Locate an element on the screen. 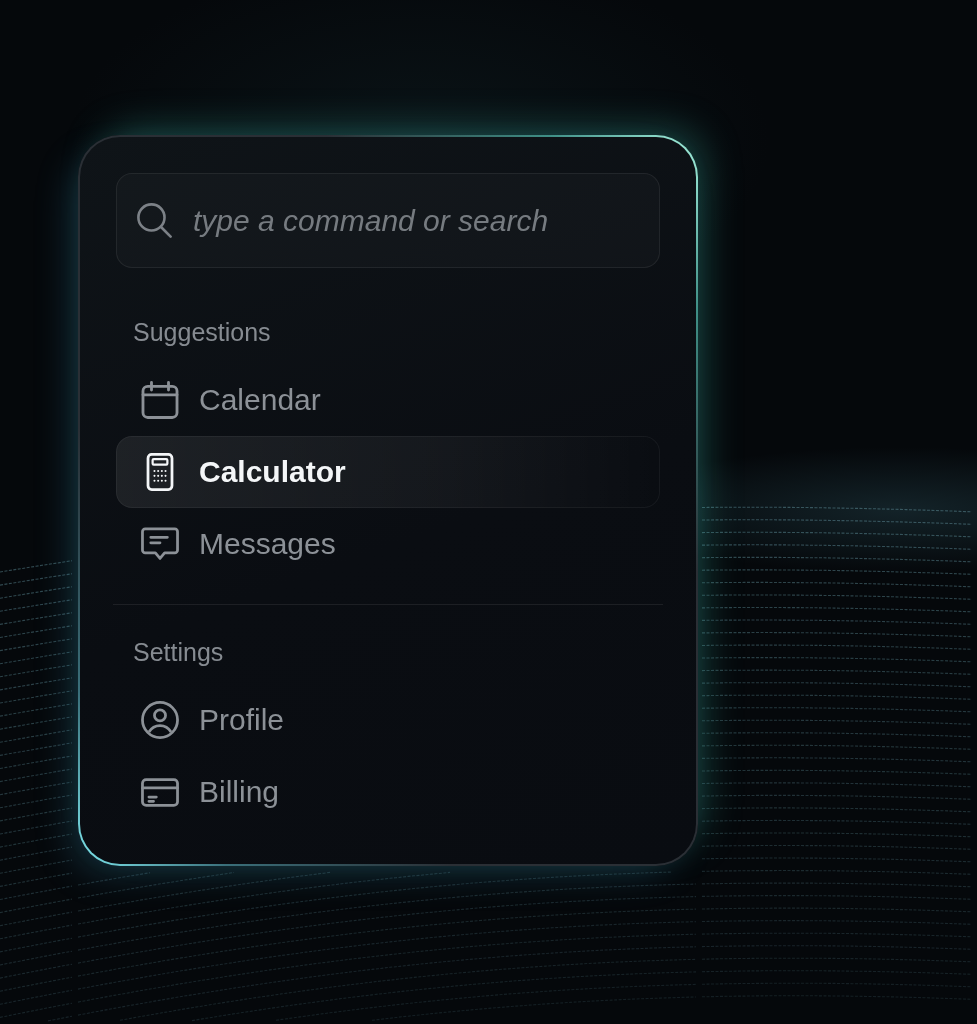 The image size is (977, 1024). calendar-icon is located at coordinates (160, 400).